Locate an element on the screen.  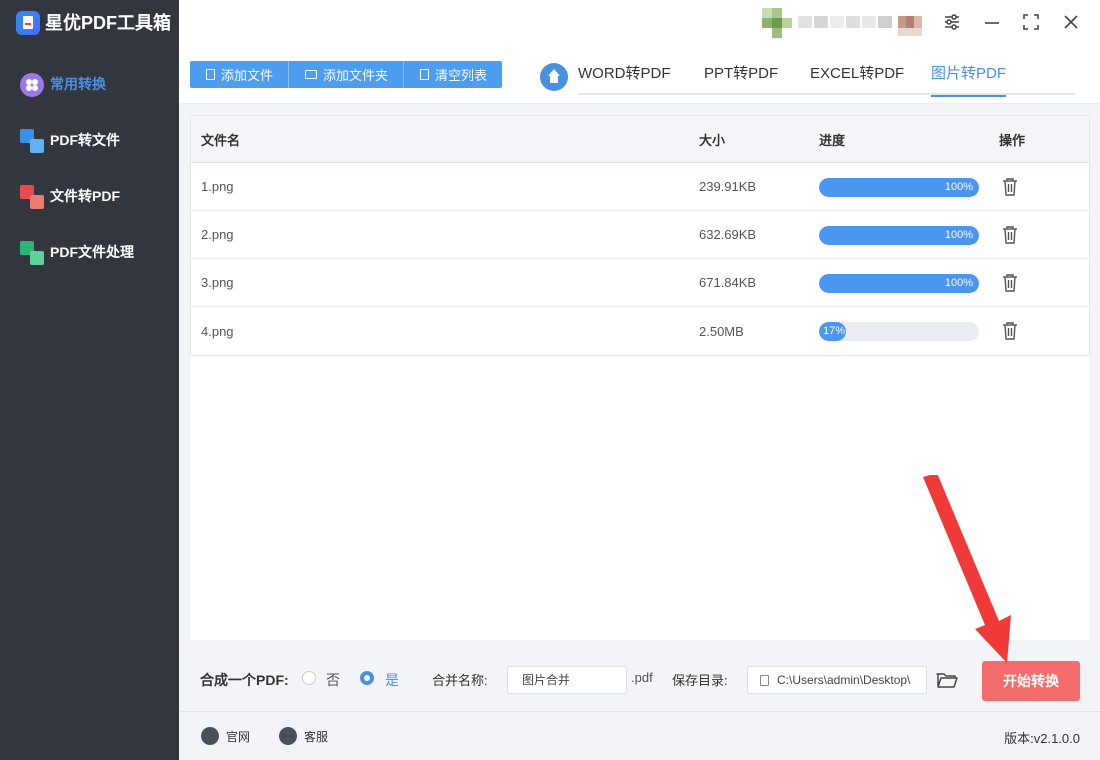
pdf-process-icon is located at coordinates (31, 252).